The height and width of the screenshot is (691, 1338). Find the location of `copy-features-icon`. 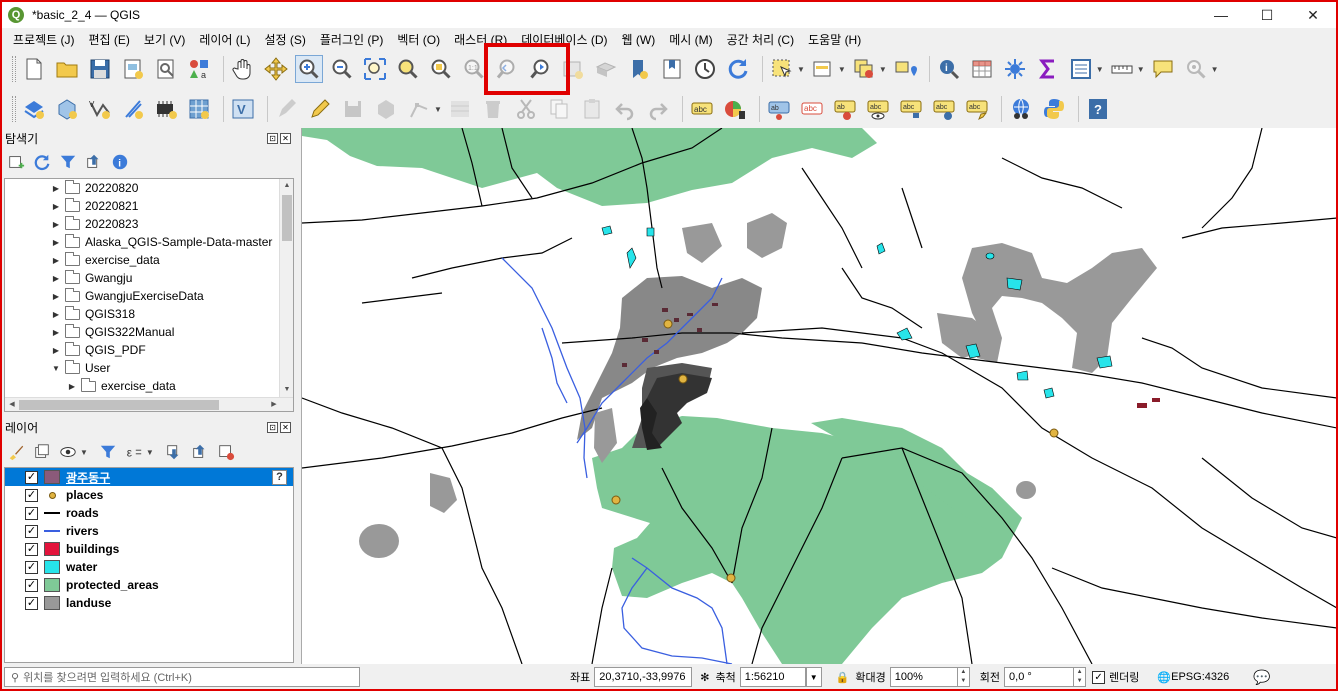

copy-features-icon is located at coordinates (559, 109).